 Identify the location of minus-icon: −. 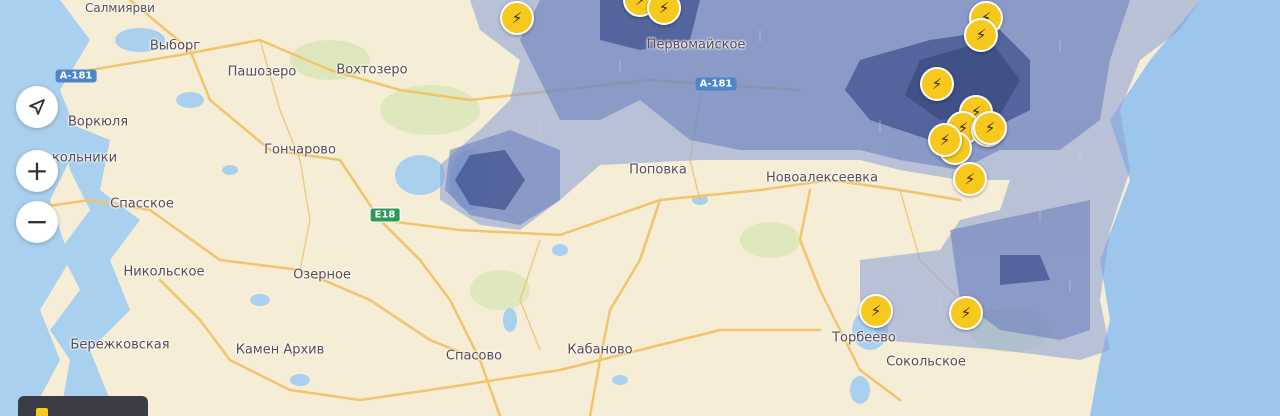
(37, 221).